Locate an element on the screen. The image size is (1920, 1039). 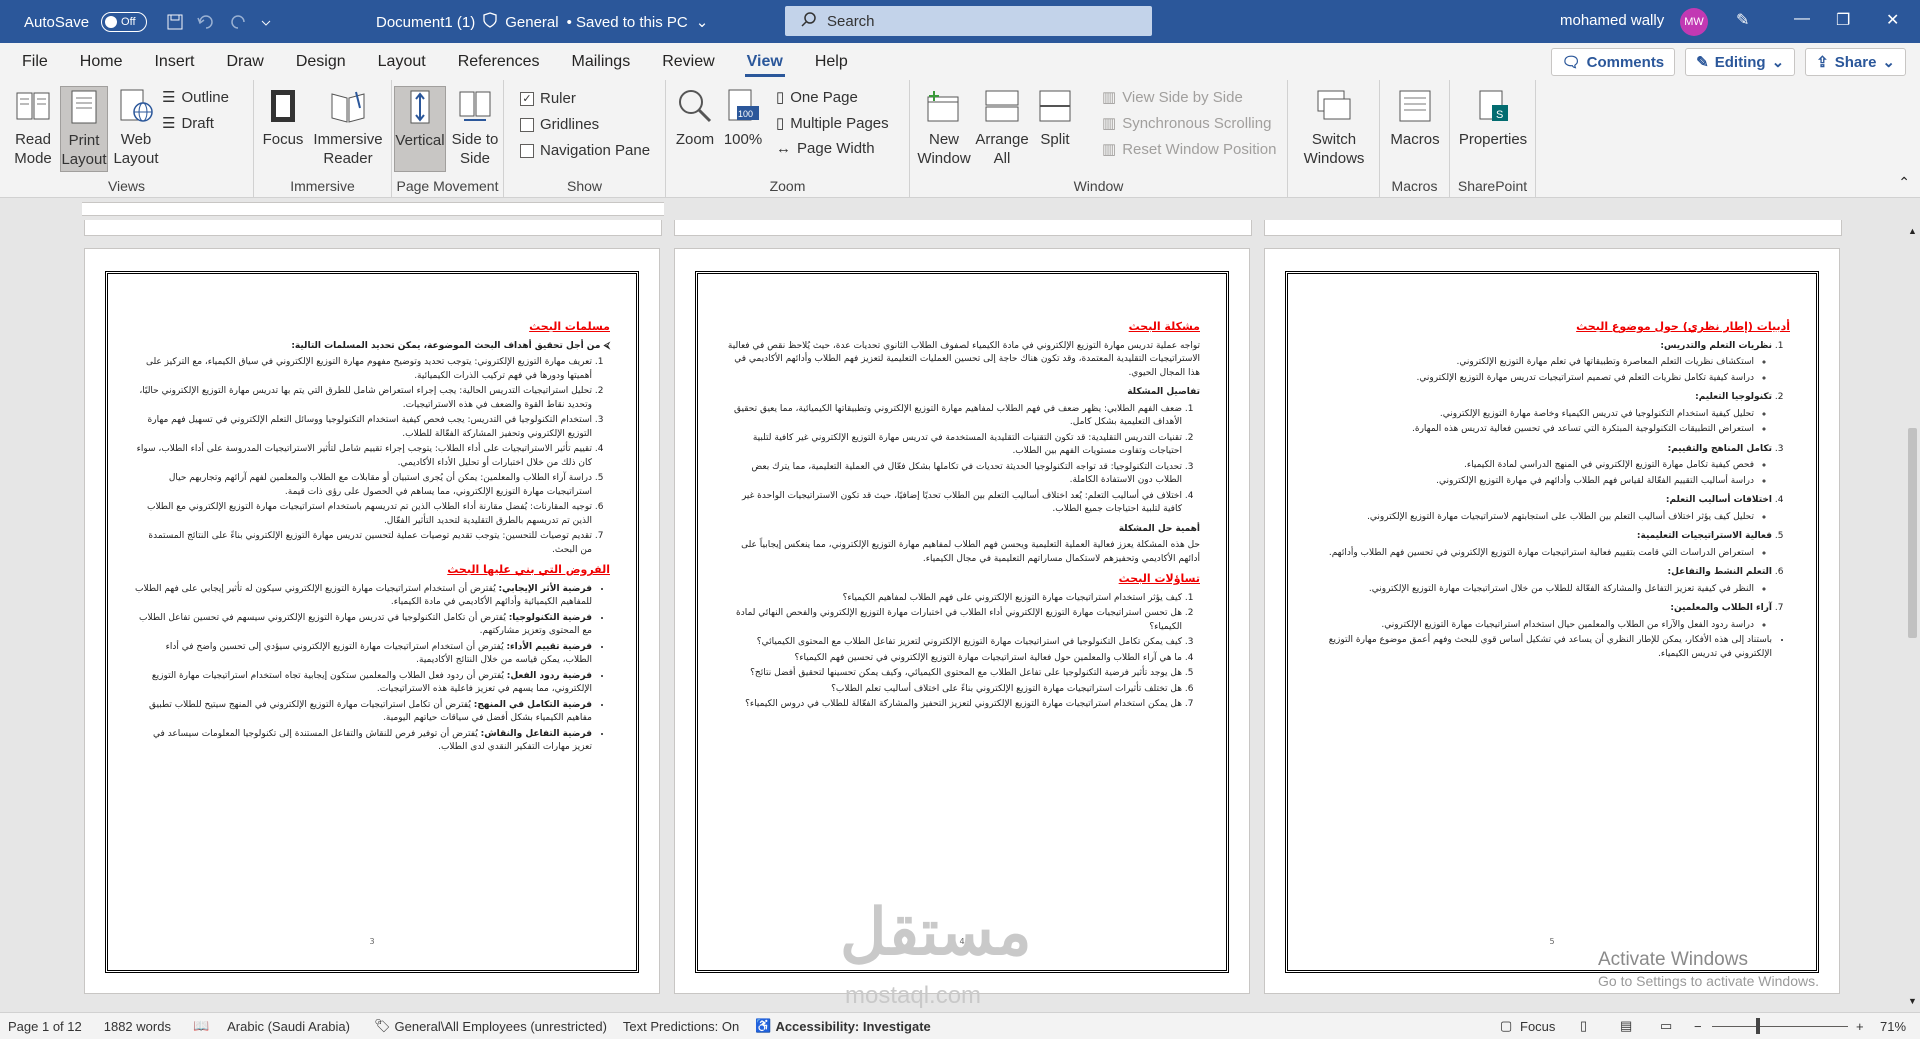
page-width-button: ↔ Page Width is located at coordinates (825, 148).